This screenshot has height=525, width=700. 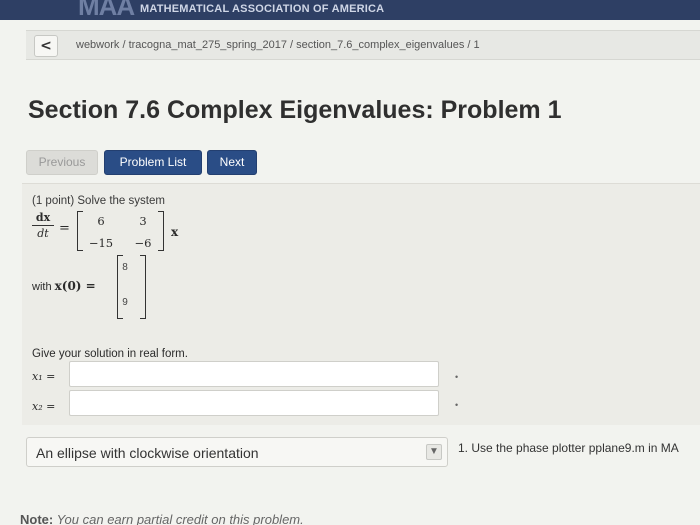 What do you see at coordinates (380, 45) in the screenshot?
I see `breadcrumb-item-section: section_7.6_complex_eigenvalues` at bounding box center [380, 45].